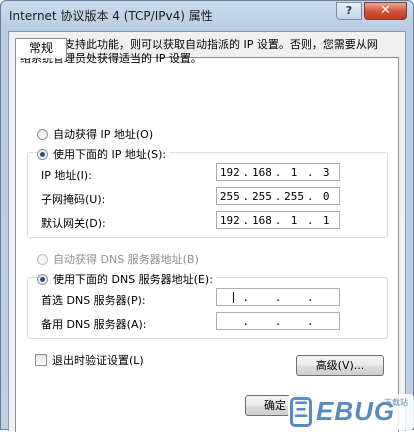 Image resolution: width=414 pixels, height=432 pixels. What do you see at coordinates (294, 172) in the screenshot?
I see `ip-octet-3: 1` at bounding box center [294, 172].